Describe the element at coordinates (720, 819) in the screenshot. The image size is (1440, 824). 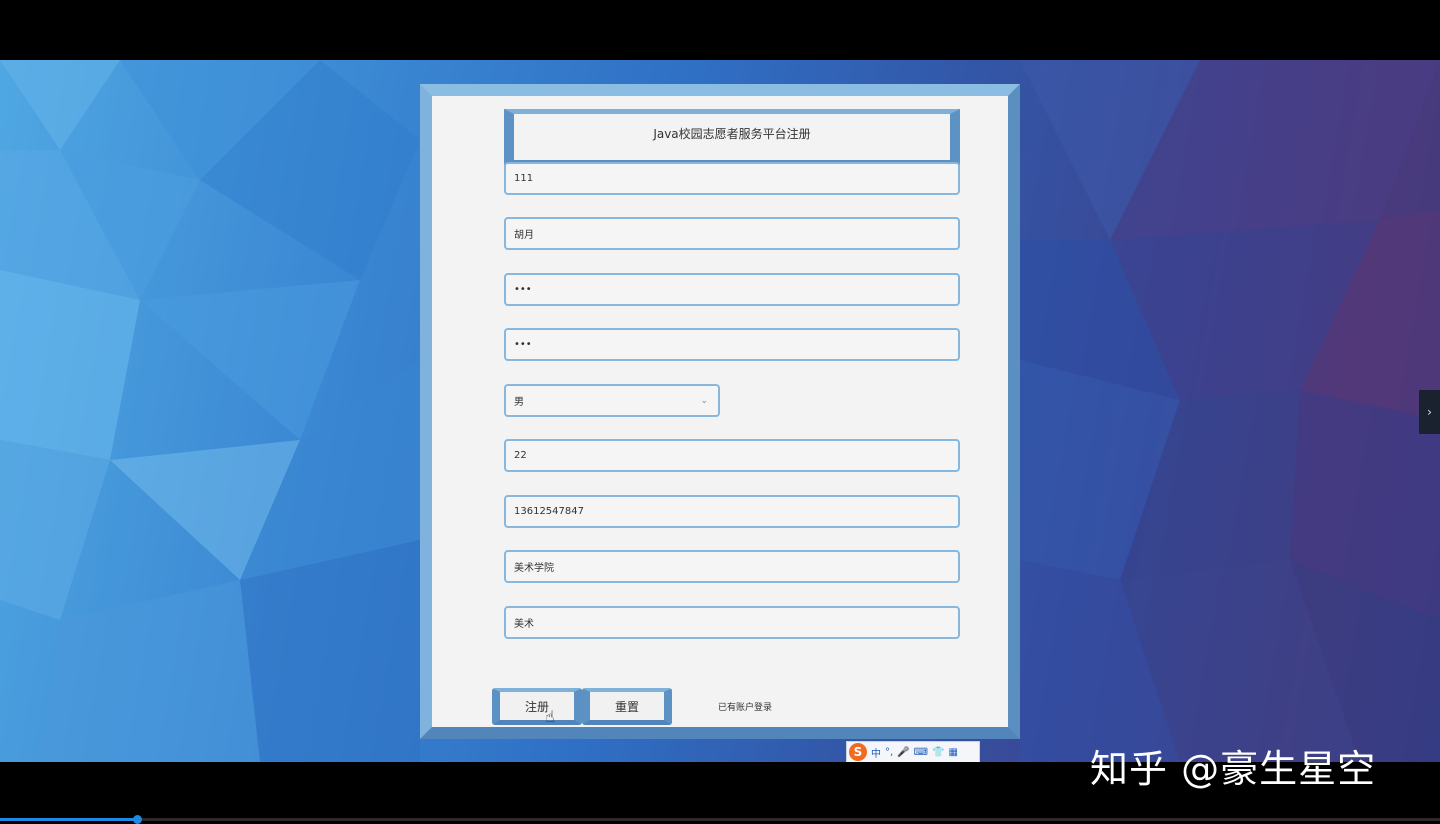
I see `video-progress-bar` at that location.